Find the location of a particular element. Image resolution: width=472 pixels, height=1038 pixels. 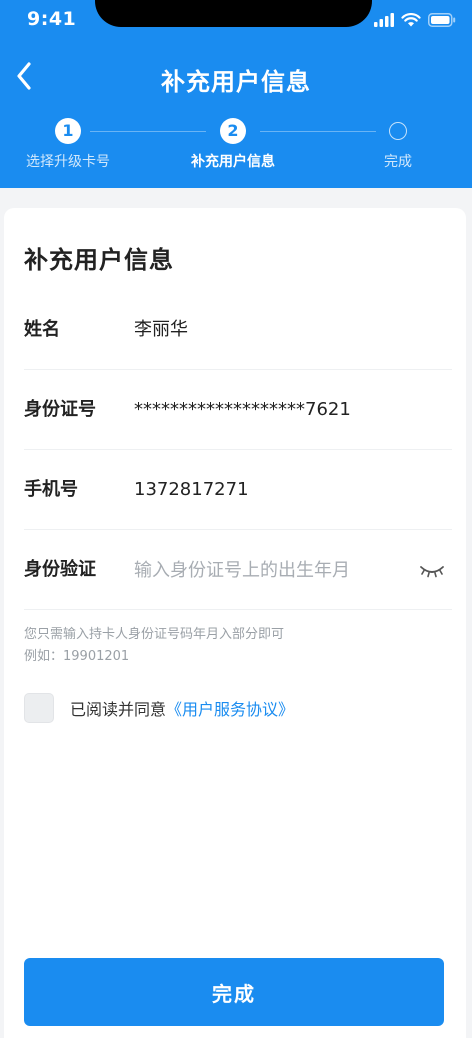

id-verify-row: 身份验证 is located at coordinates (238, 570).